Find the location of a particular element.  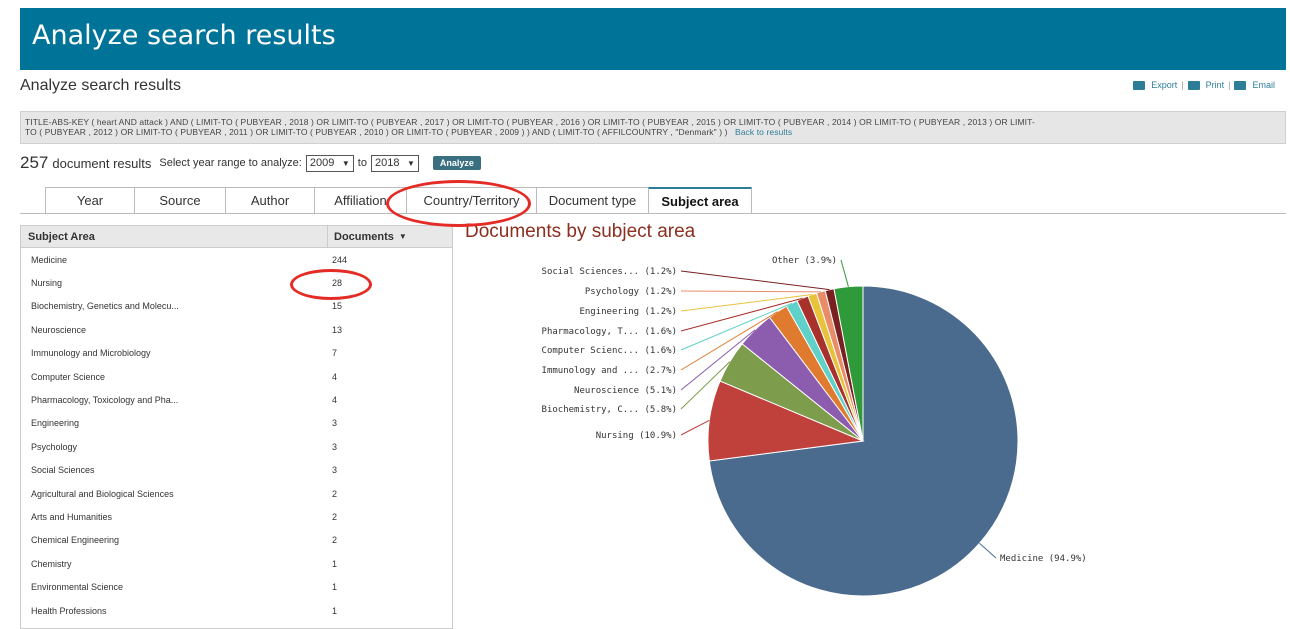

email-icon is located at coordinates (1240, 85).